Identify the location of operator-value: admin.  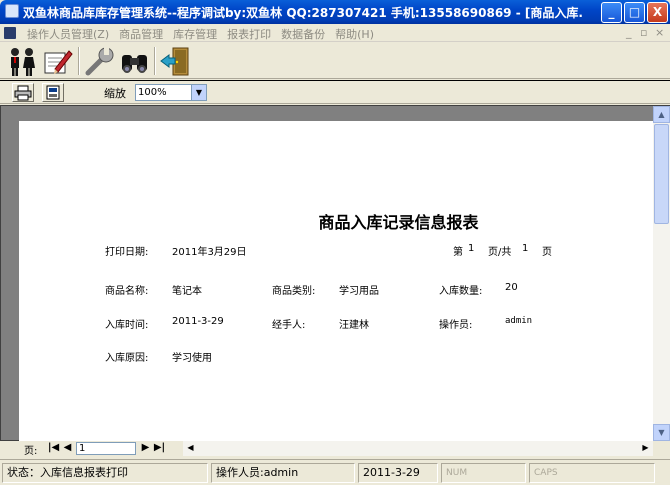
(519, 321).